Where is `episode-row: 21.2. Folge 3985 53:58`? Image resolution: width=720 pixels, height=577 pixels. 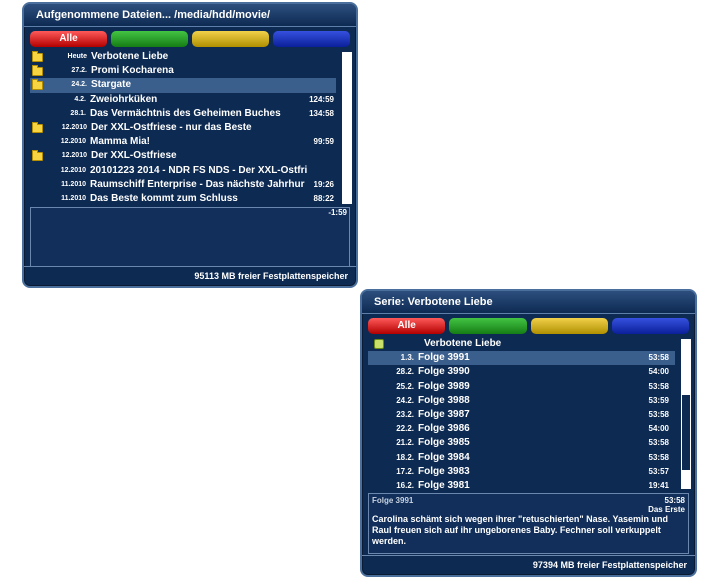 episode-row: 21.2. Folge 3985 53:58 is located at coordinates (521, 443).